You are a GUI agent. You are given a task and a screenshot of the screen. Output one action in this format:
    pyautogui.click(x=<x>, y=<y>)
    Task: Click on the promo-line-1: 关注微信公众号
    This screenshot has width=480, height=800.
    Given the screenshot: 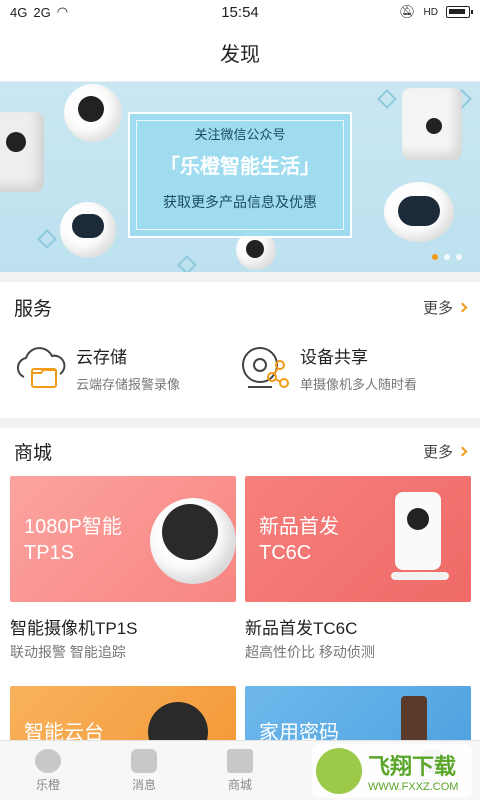 What is the action you would take?
    pyautogui.click(x=240, y=134)
    